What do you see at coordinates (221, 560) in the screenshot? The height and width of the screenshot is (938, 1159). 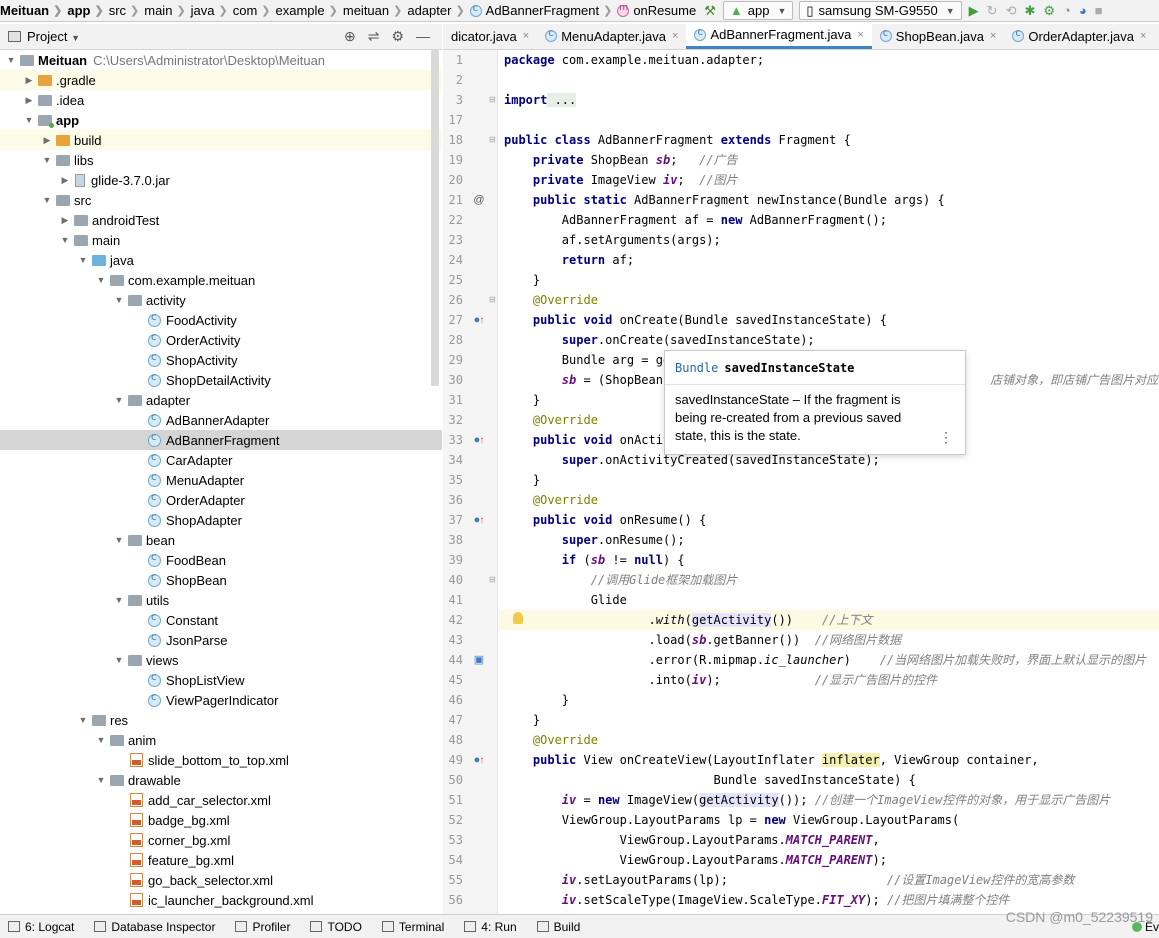 I see `tree-item-foodbean: FoodBean` at bounding box center [221, 560].